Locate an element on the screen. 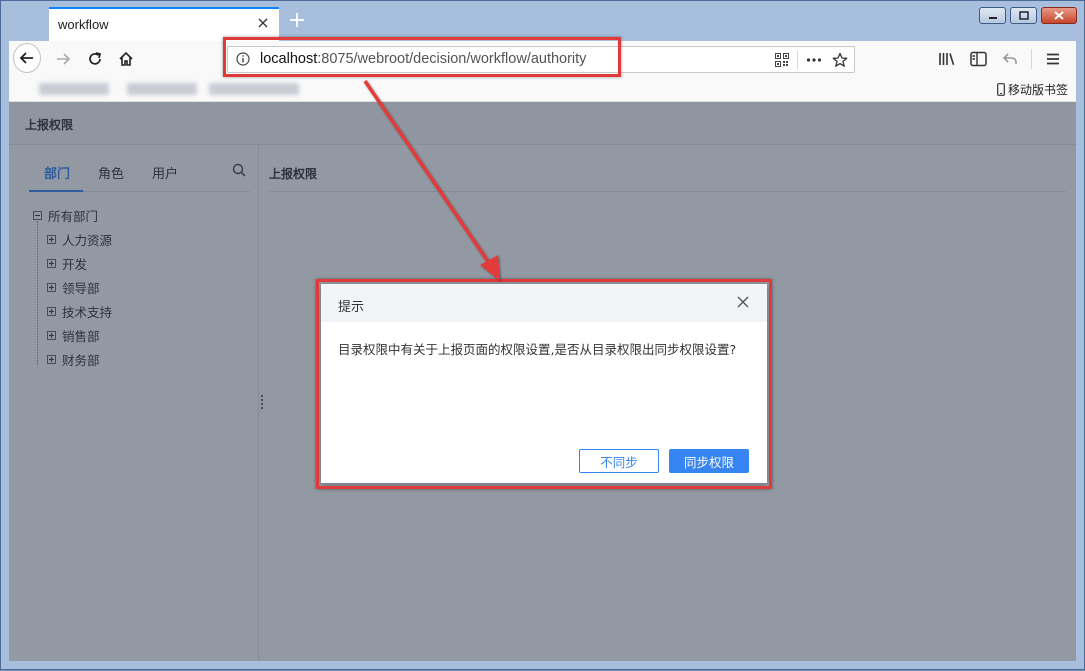  browser-tab: workflow × is located at coordinates (164, 24).